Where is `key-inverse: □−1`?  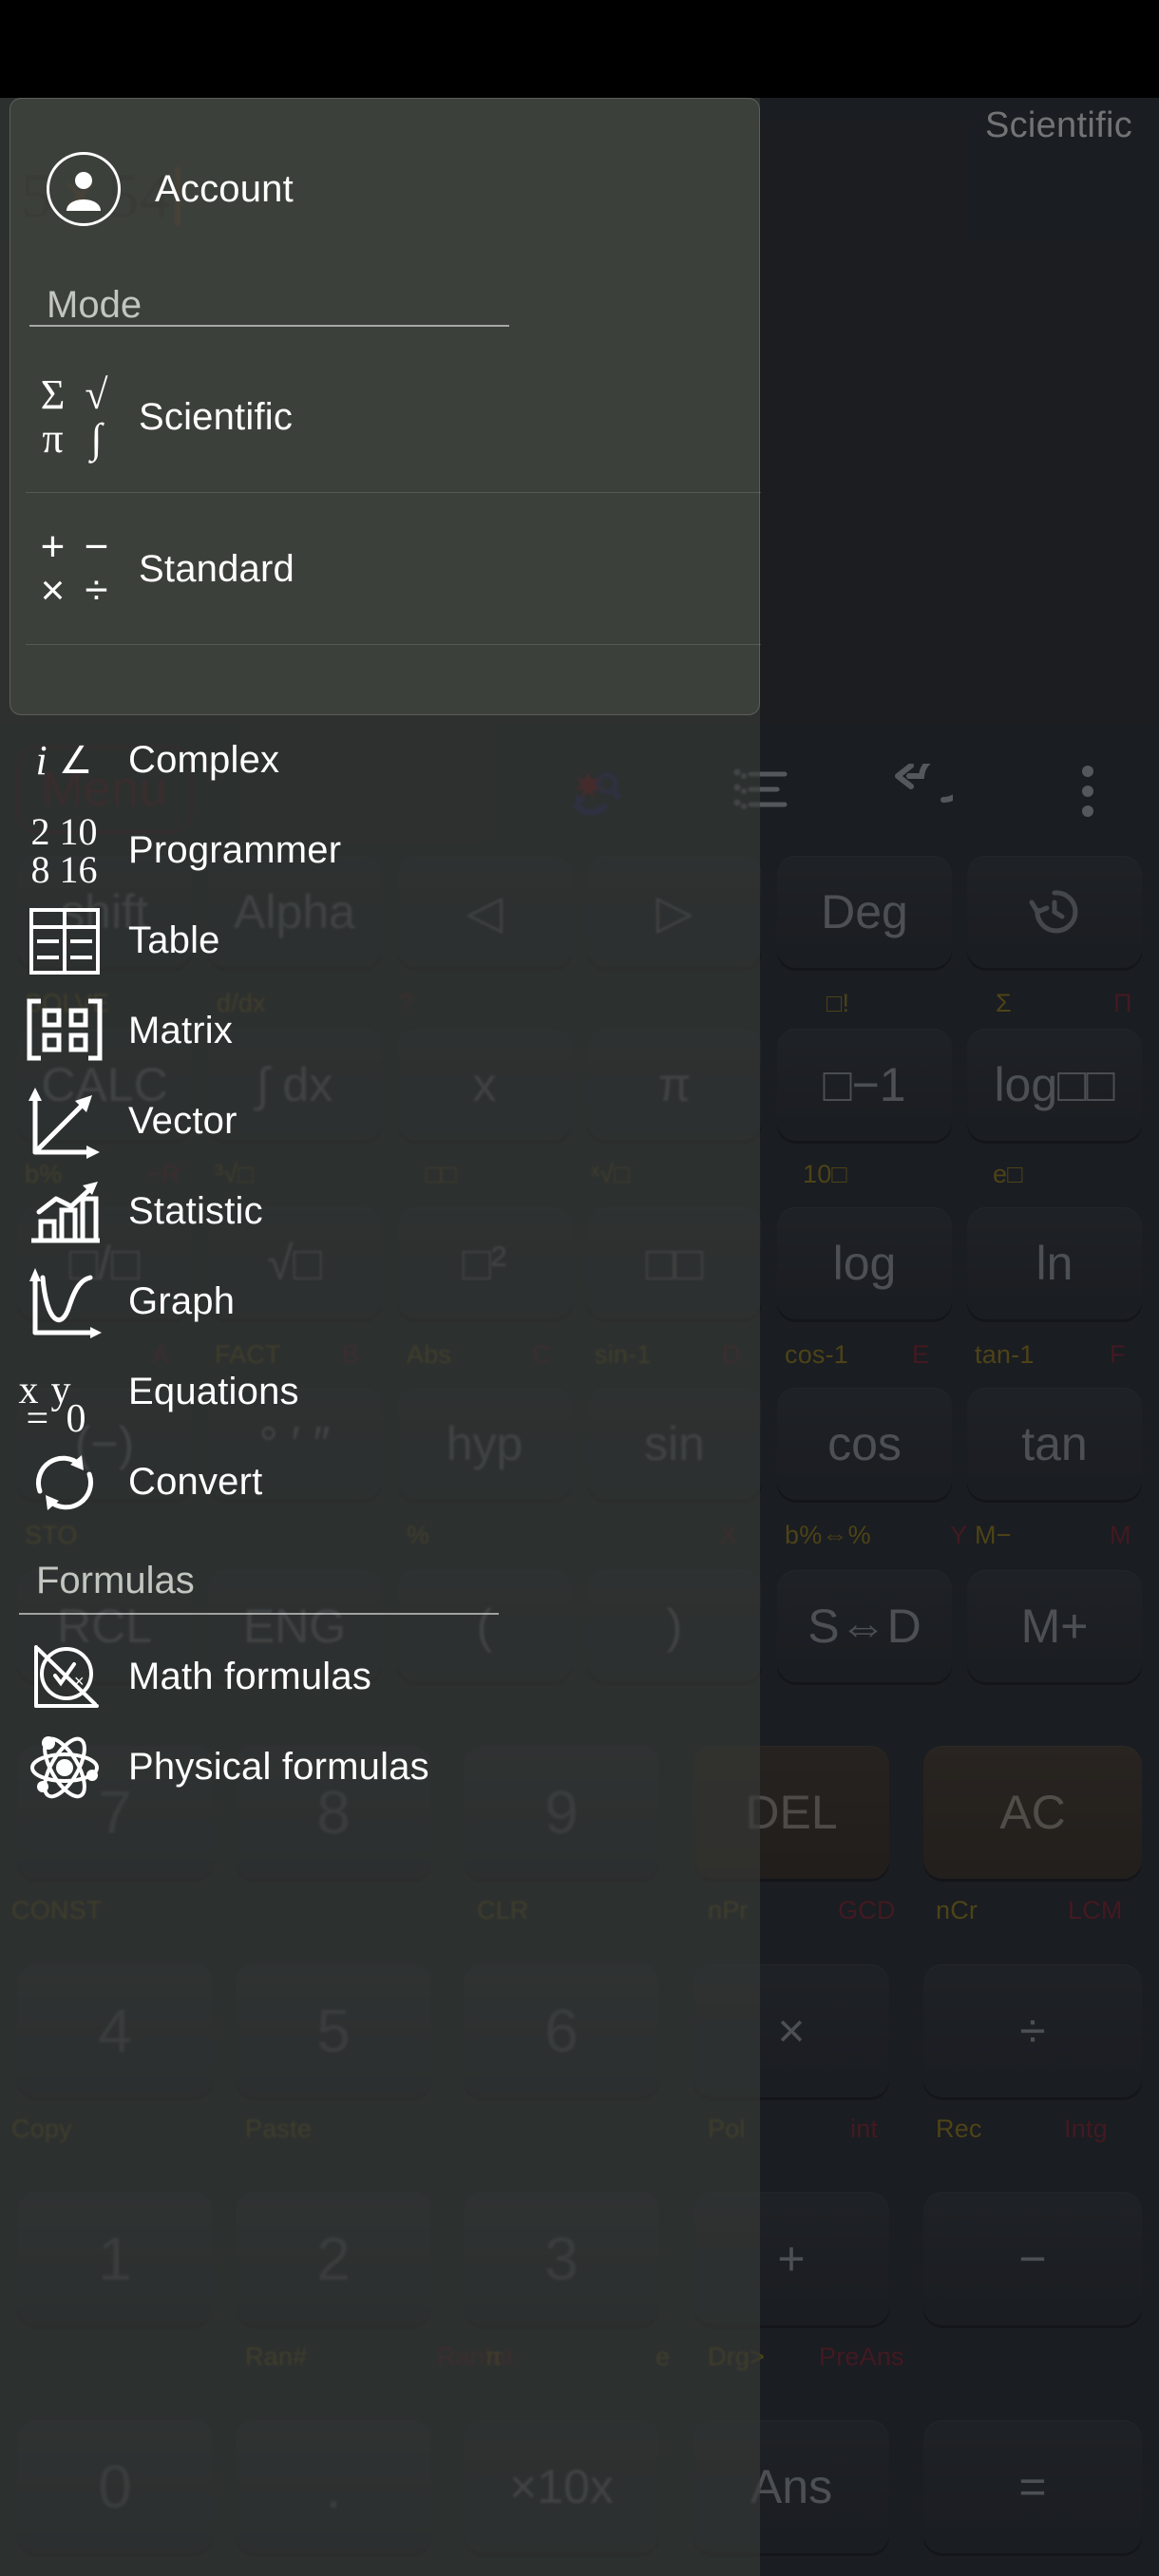 key-inverse: □−1 is located at coordinates (864, 1085).